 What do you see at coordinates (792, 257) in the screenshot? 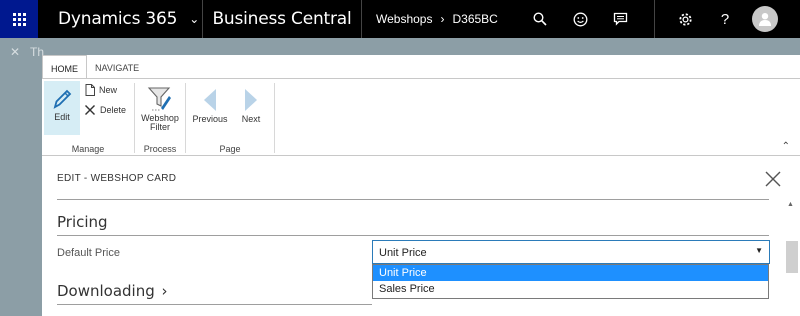
I see `scrollbar-thumb` at bounding box center [792, 257].